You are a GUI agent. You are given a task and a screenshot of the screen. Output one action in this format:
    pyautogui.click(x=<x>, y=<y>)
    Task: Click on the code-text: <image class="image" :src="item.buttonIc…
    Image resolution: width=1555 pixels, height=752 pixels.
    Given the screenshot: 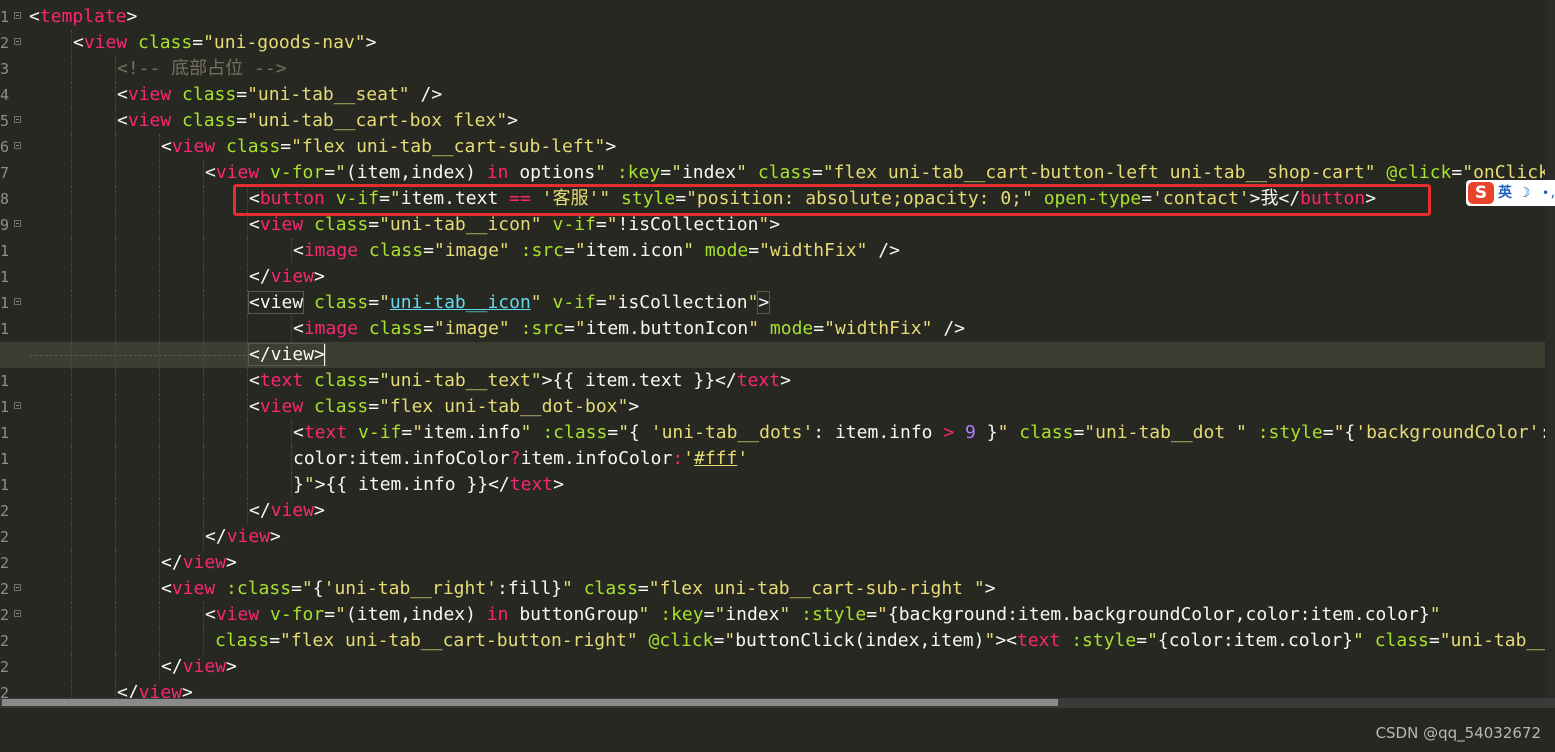 What is the action you would take?
    pyautogui.click(x=629, y=329)
    